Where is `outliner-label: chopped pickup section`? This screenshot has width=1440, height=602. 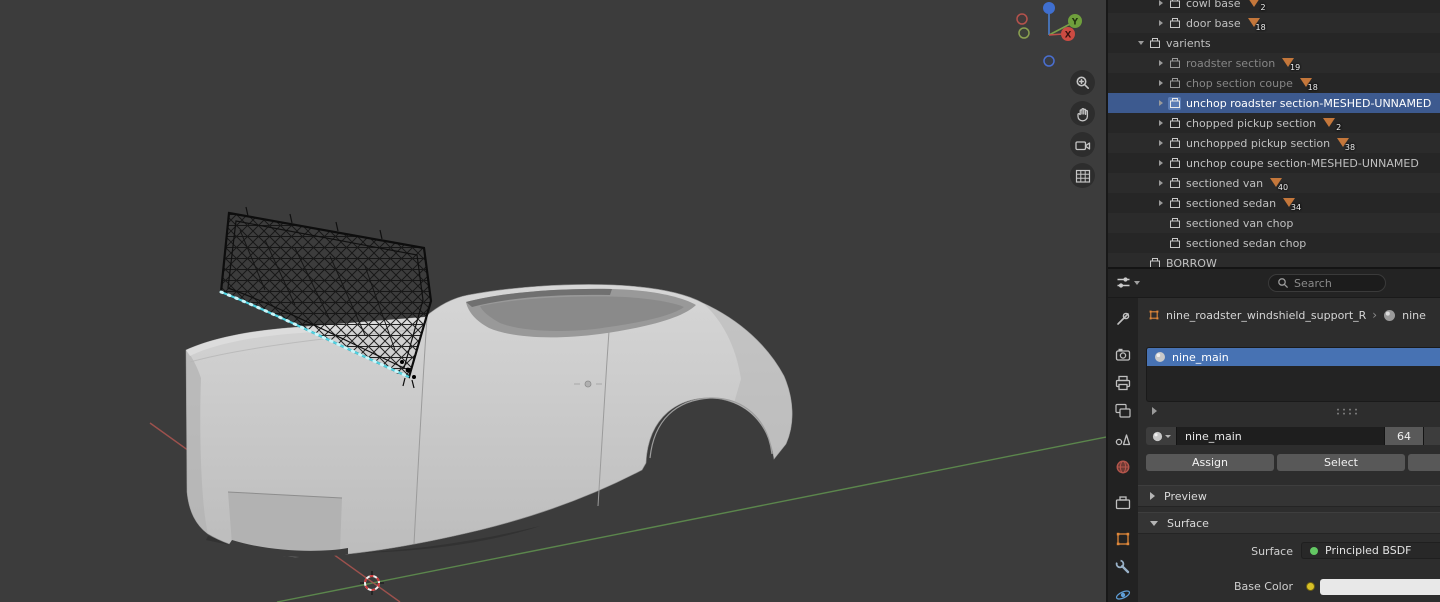 outliner-label: chopped pickup section is located at coordinates (1251, 123).